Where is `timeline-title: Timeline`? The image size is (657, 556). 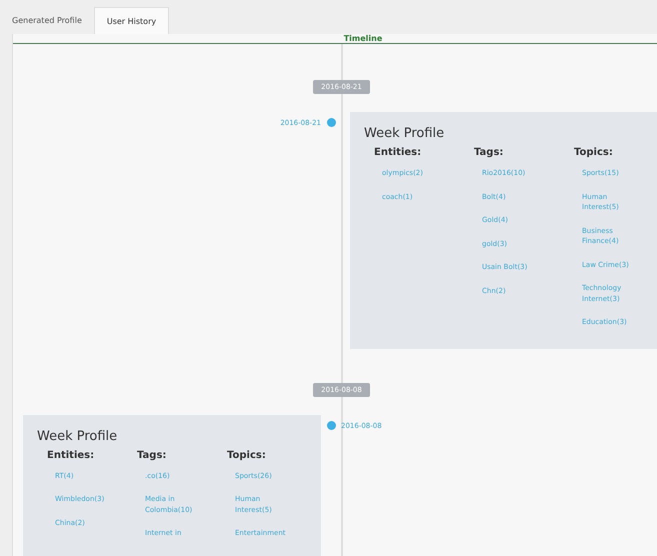
timeline-title: Timeline is located at coordinates (363, 38).